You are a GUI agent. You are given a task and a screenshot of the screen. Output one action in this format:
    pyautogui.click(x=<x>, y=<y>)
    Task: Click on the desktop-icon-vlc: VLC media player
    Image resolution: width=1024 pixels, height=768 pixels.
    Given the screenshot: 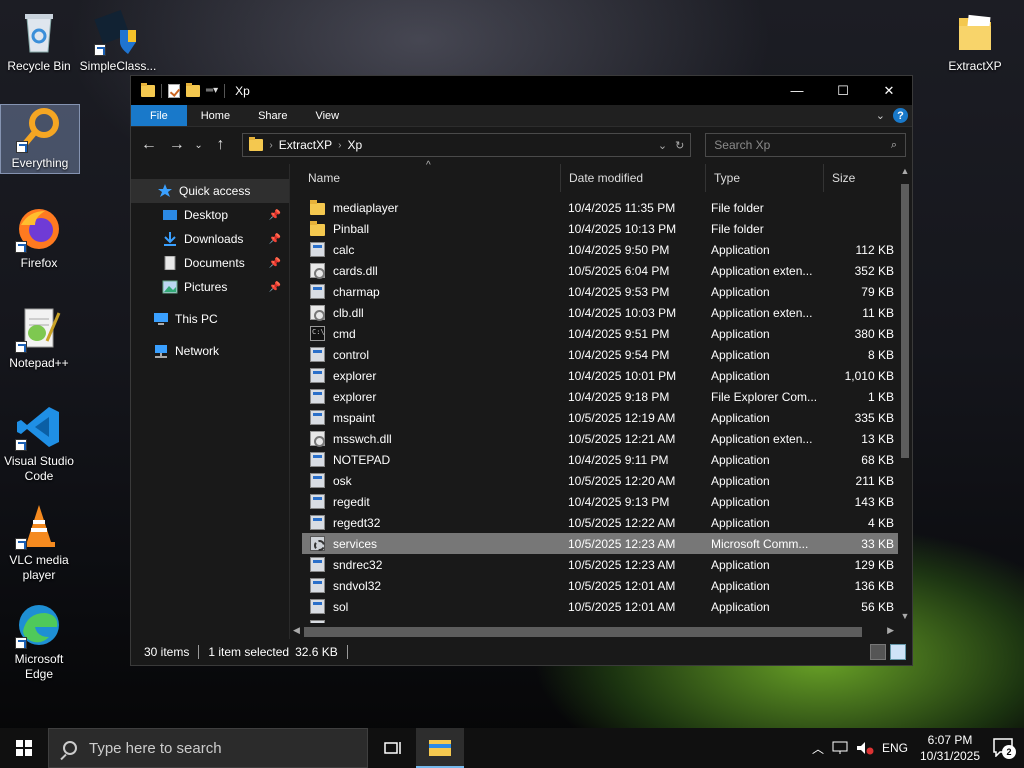 What is the action you would take?
    pyautogui.click(x=39, y=542)
    